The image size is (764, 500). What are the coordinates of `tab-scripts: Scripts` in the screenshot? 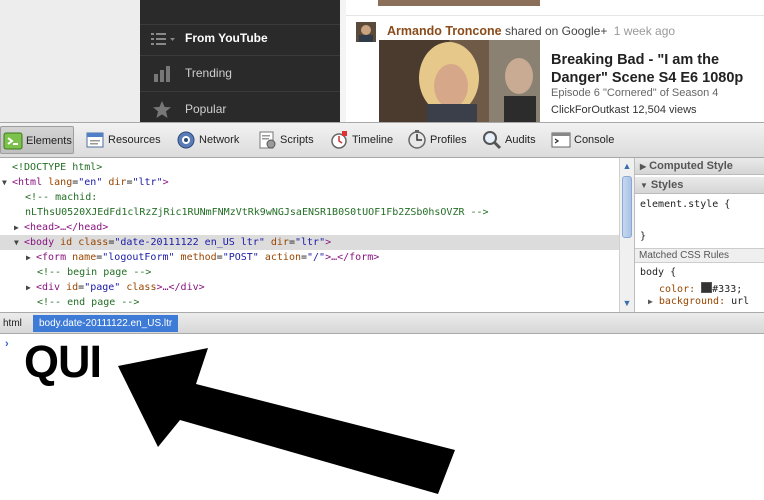 It's located at (287, 140).